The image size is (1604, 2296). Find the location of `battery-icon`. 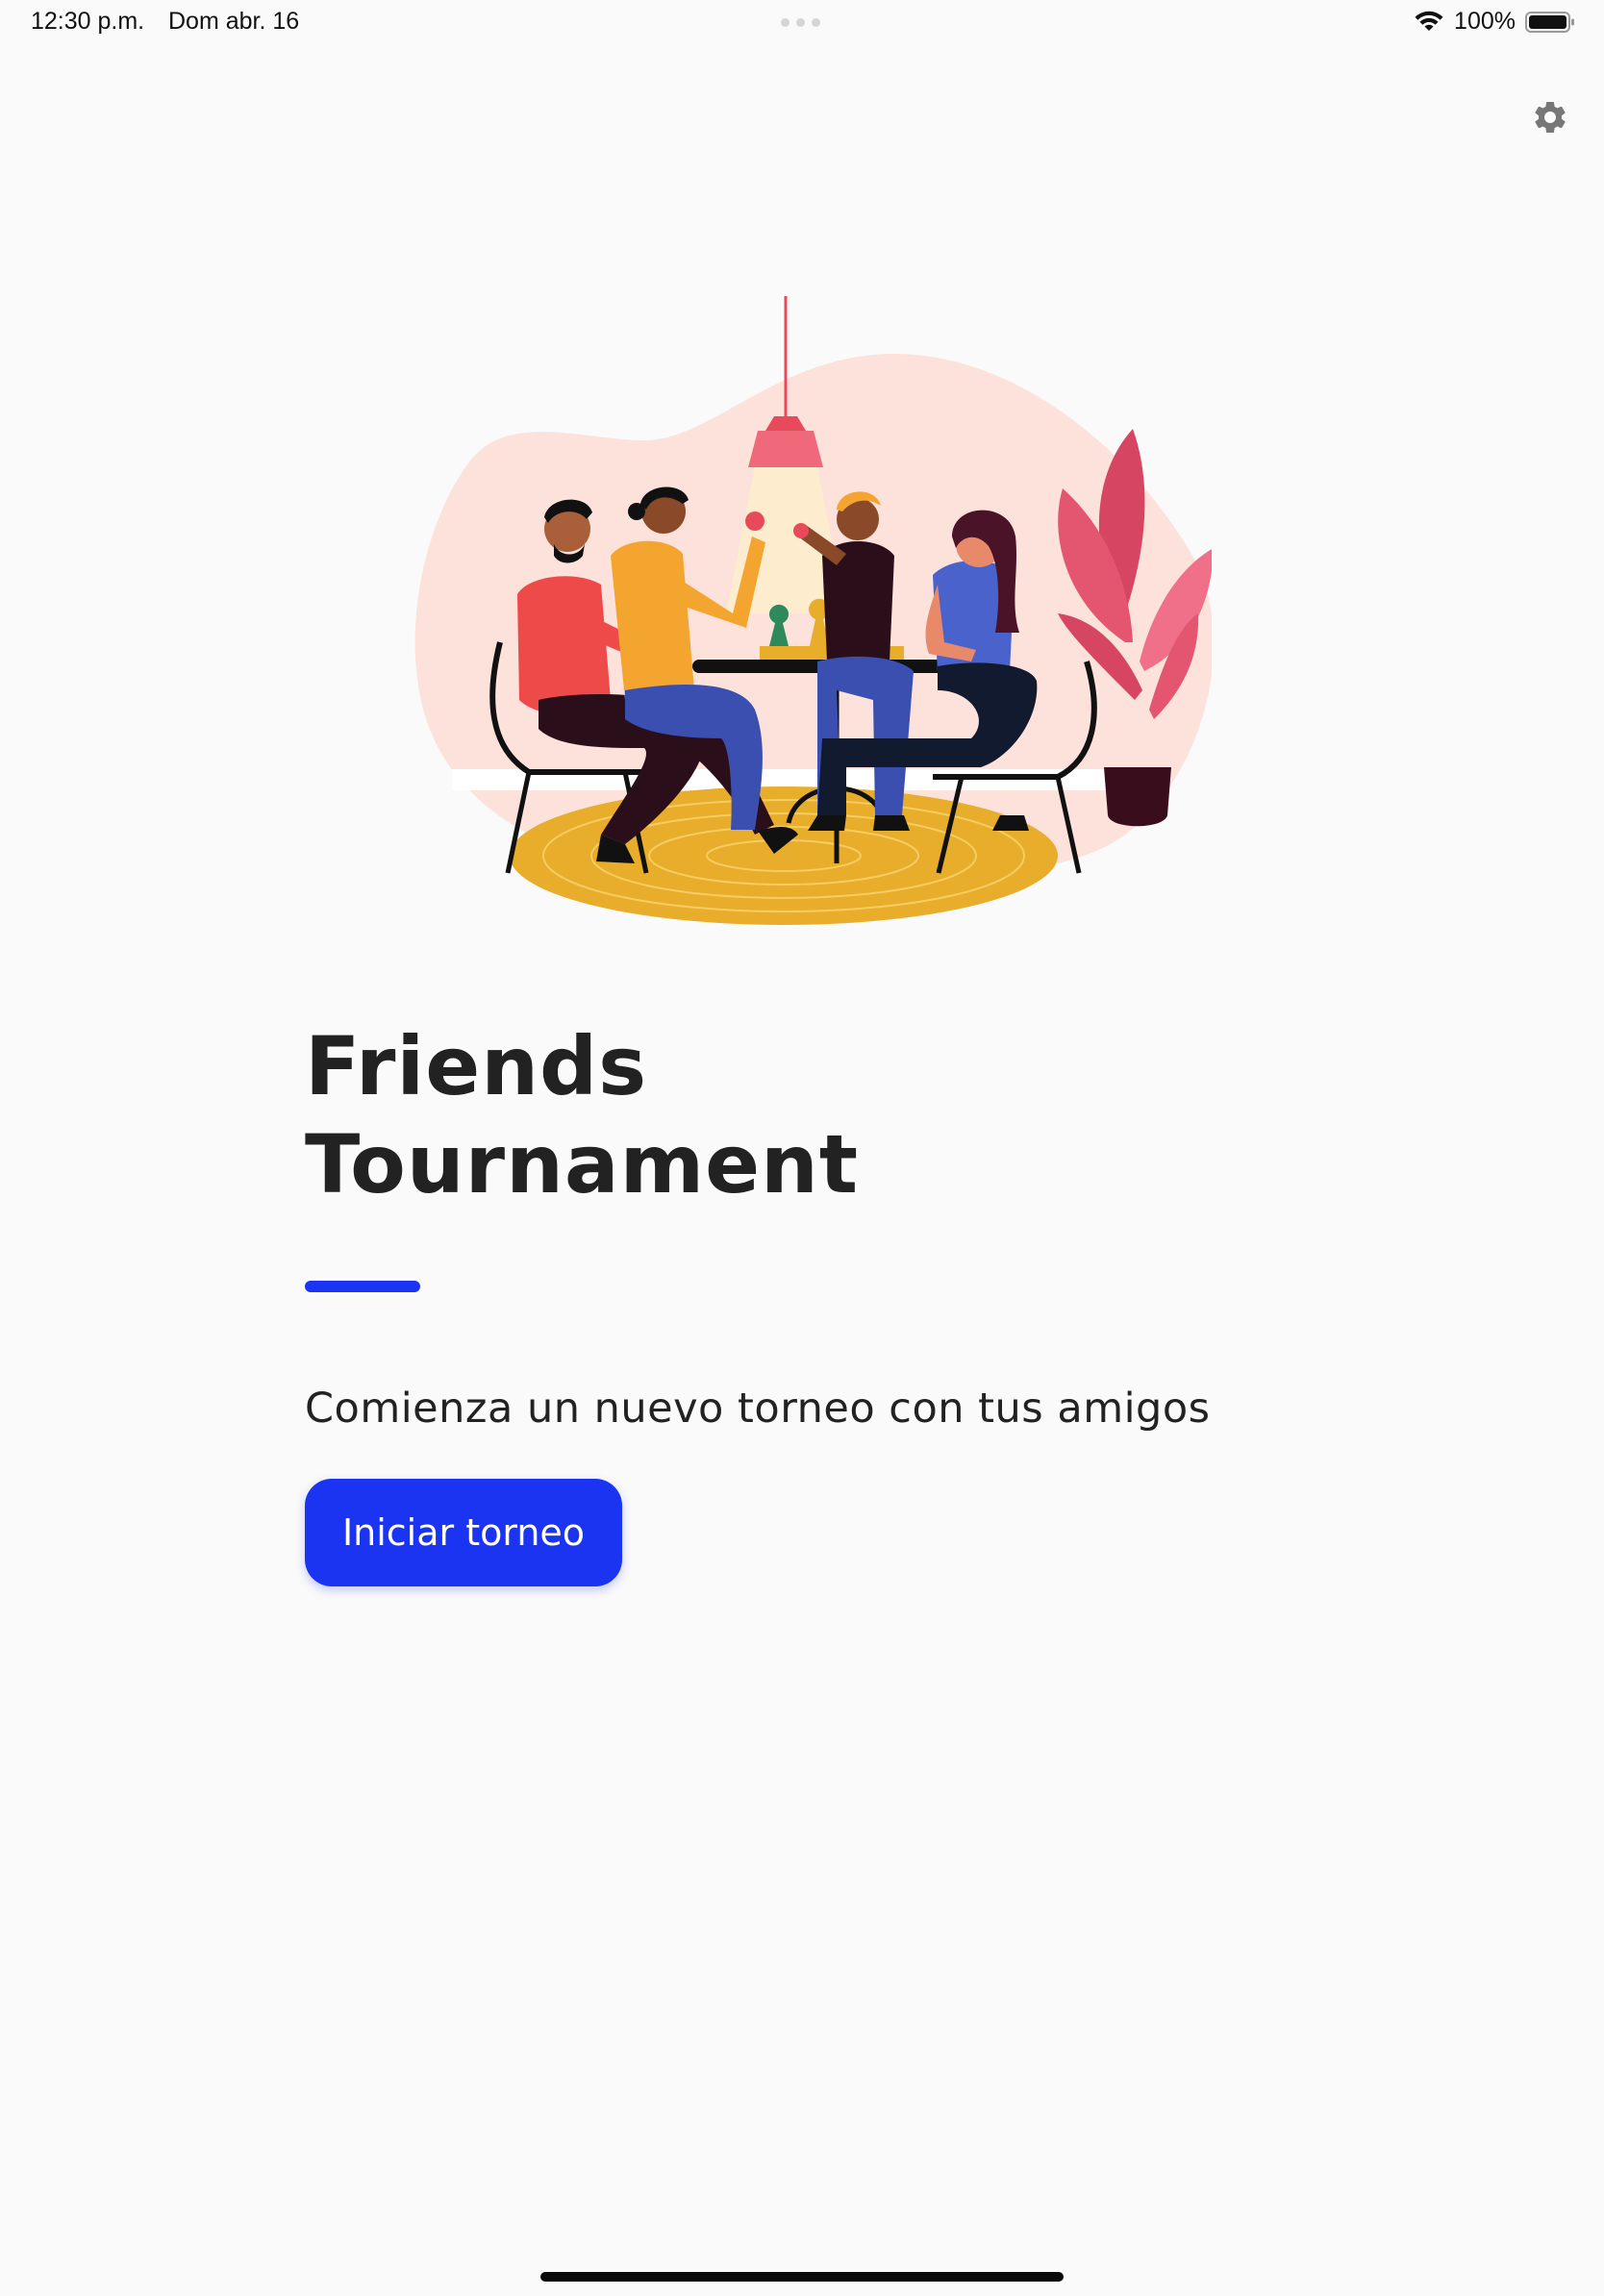

battery-icon is located at coordinates (1549, 22).